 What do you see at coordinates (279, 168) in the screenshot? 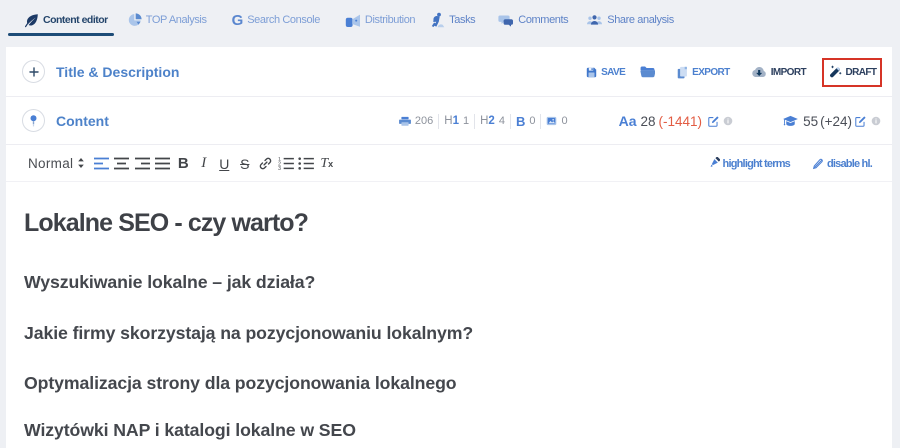
I see `svg-text: 3` at bounding box center [279, 168].